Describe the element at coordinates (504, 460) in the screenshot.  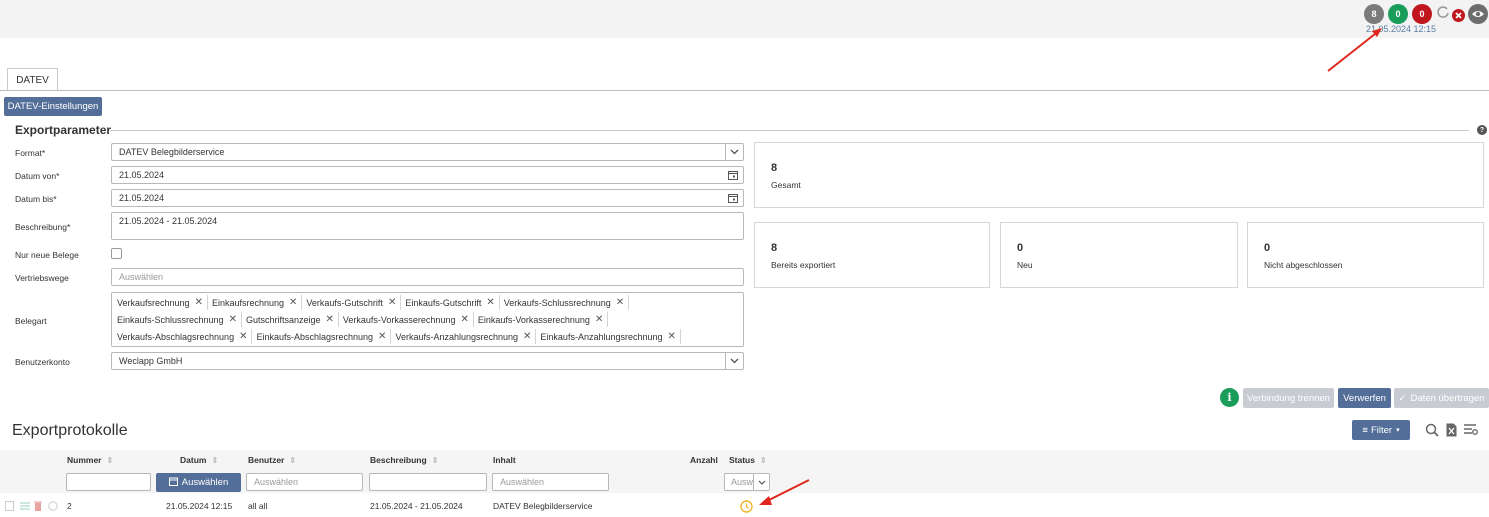
I see `column-header-inhalt: Inhalt` at that location.